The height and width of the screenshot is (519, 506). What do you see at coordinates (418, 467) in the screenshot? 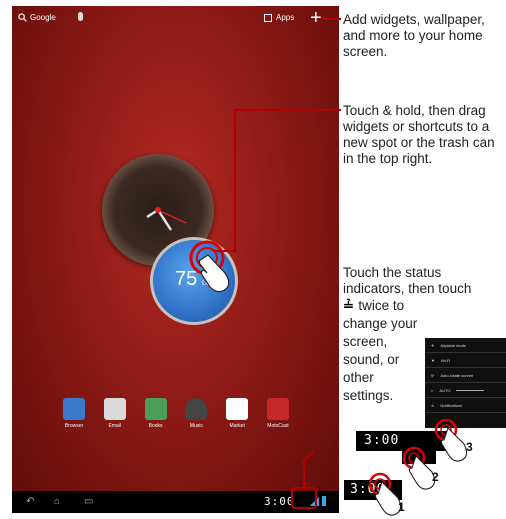
I see `step-hands-illustration` at bounding box center [418, 467].